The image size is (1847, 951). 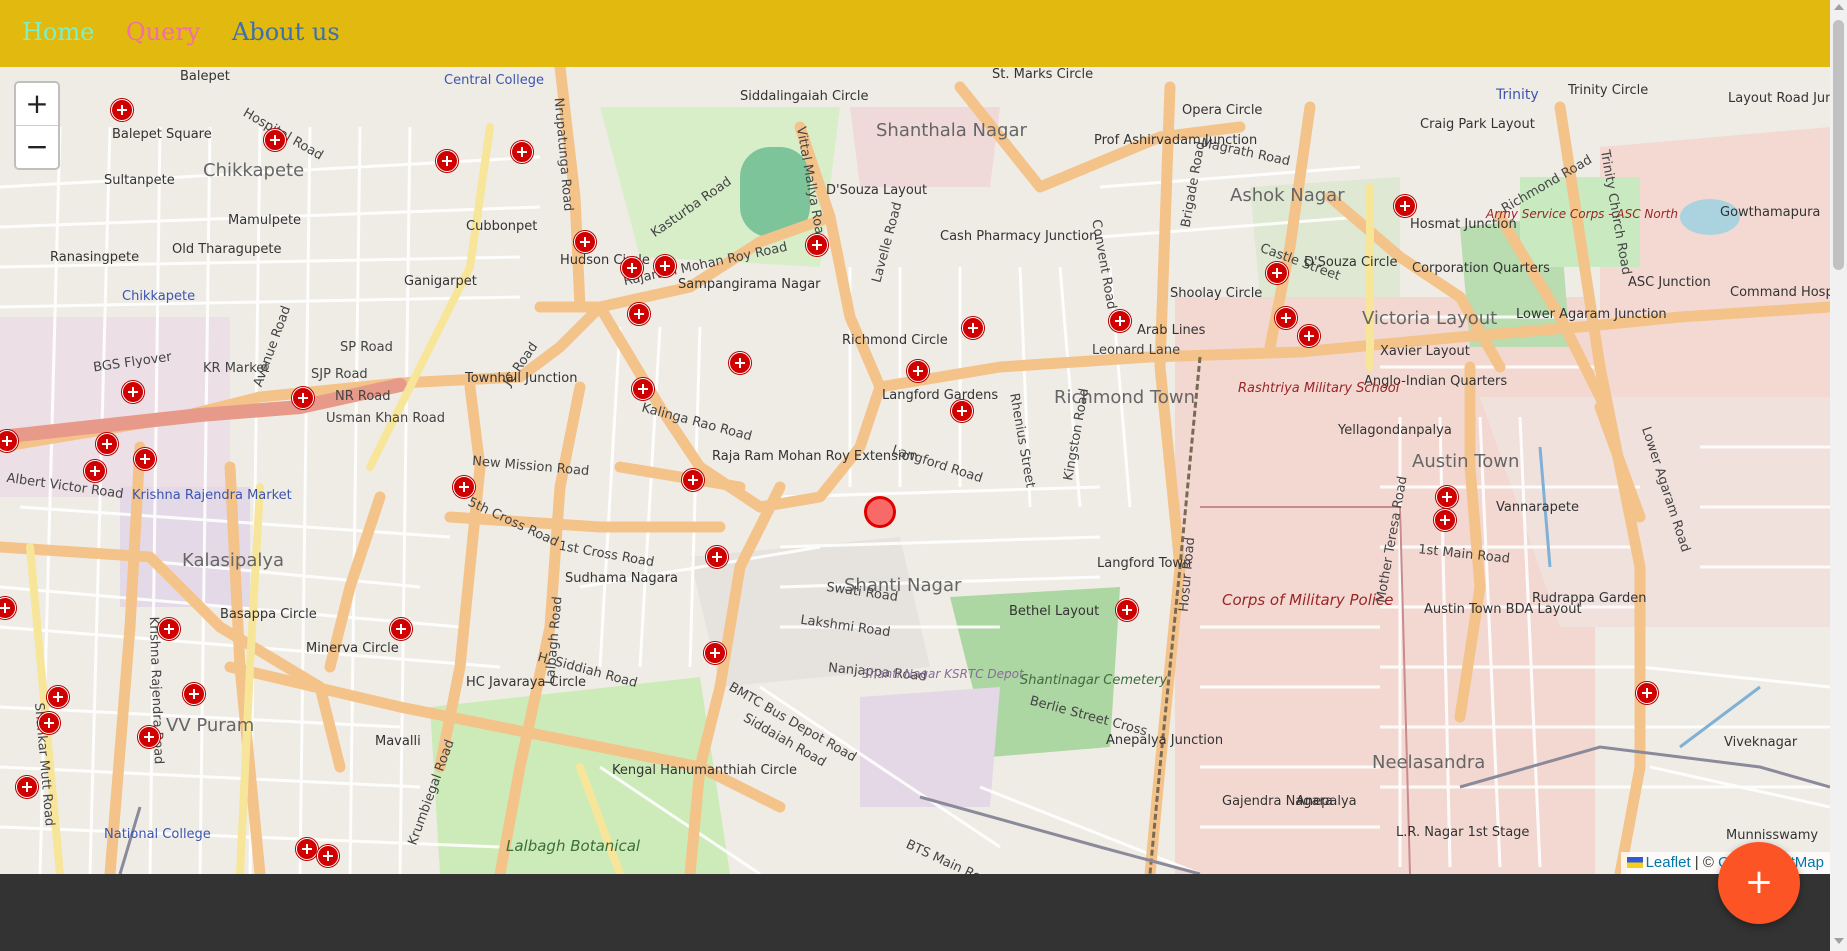 I want to click on scrollbar-thumb, so click(x=1838, y=145).